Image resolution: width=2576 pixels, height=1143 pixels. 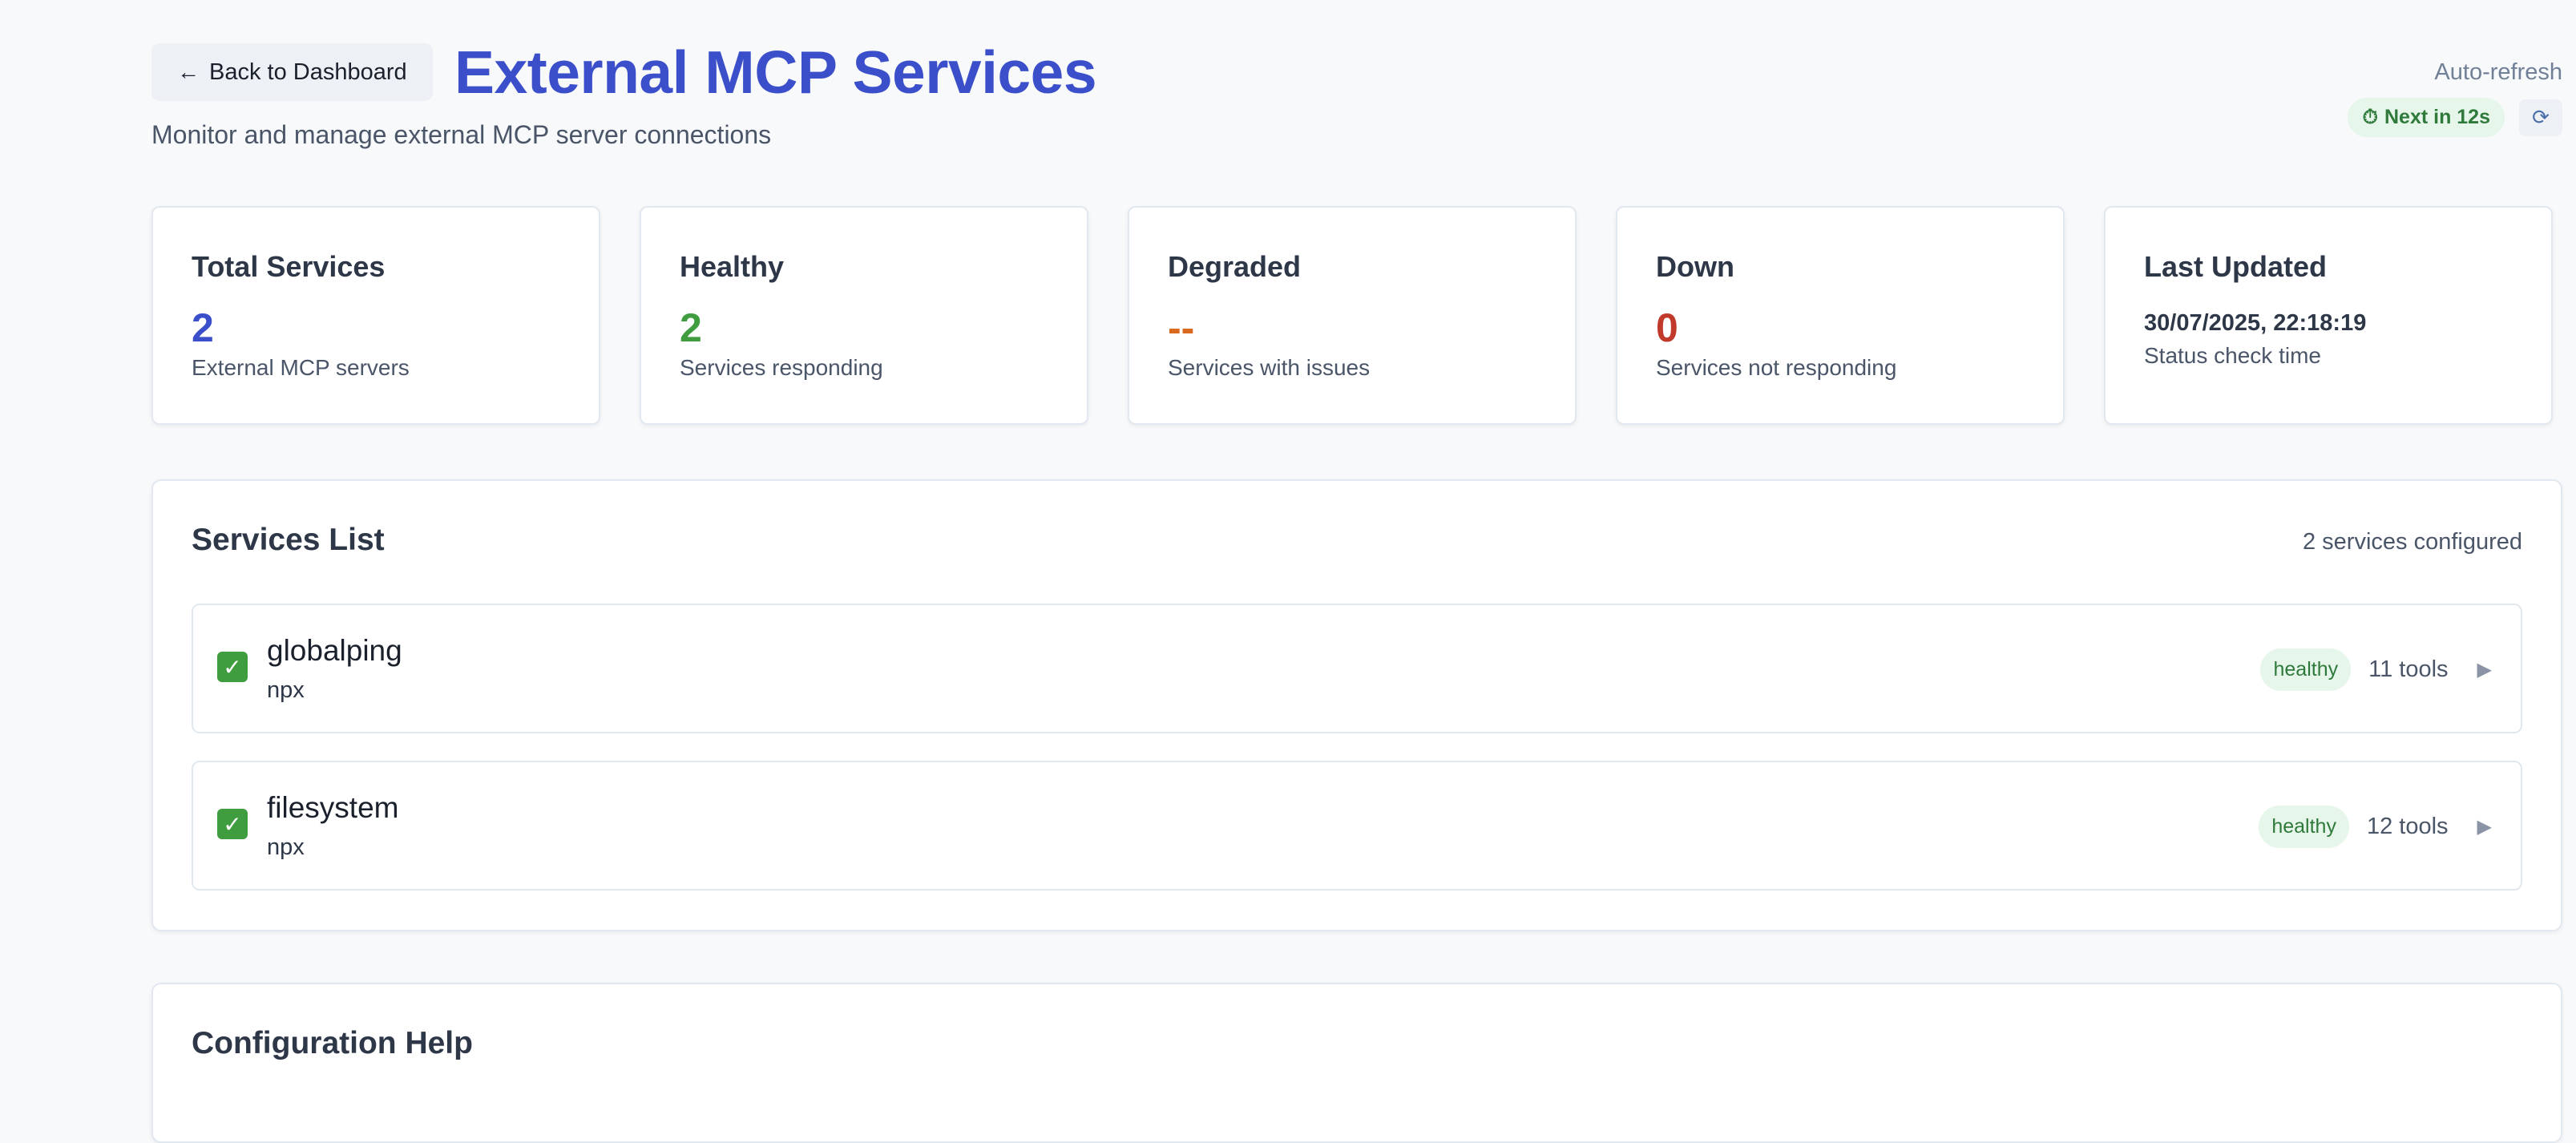 I want to click on stat-description: External MCP servers, so click(x=301, y=368).